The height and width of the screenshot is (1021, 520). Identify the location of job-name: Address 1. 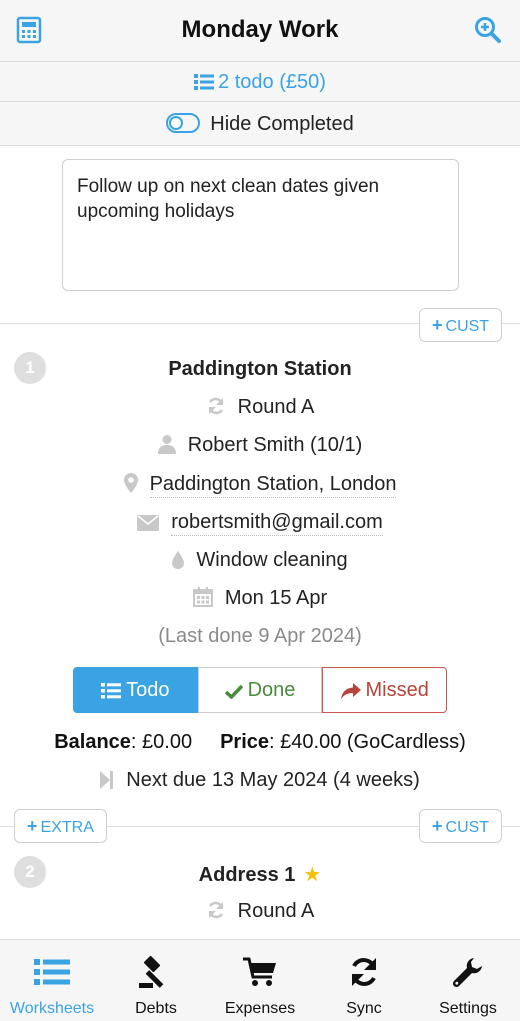
(247, 875).